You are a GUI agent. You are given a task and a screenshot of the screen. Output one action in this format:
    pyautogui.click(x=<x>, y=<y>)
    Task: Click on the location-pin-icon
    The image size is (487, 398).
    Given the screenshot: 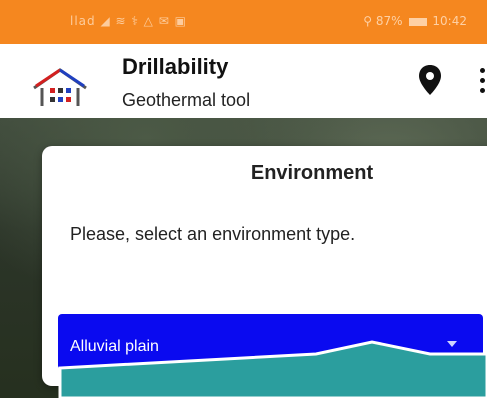 What is the action you would take?
    pyautogui.click(x=430, y=80)
    